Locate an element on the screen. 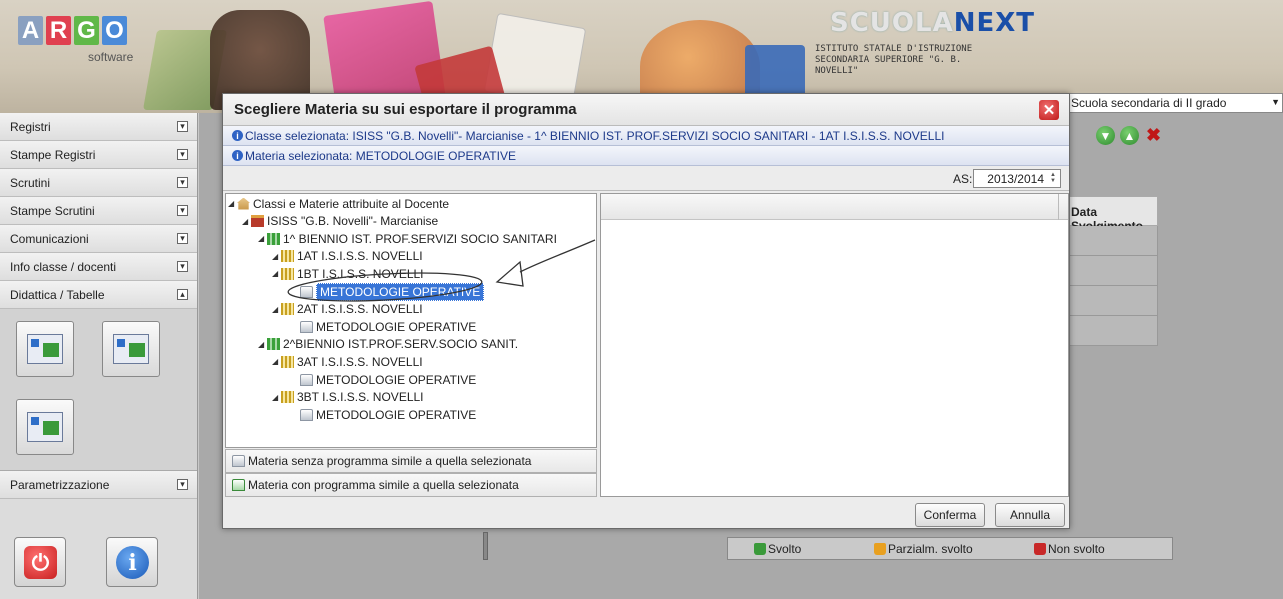 This screenshot has height=599, width=1283. sidebar-item-didattica: Didattica / Tabelle ▴ is located at coordinates (98, 295).